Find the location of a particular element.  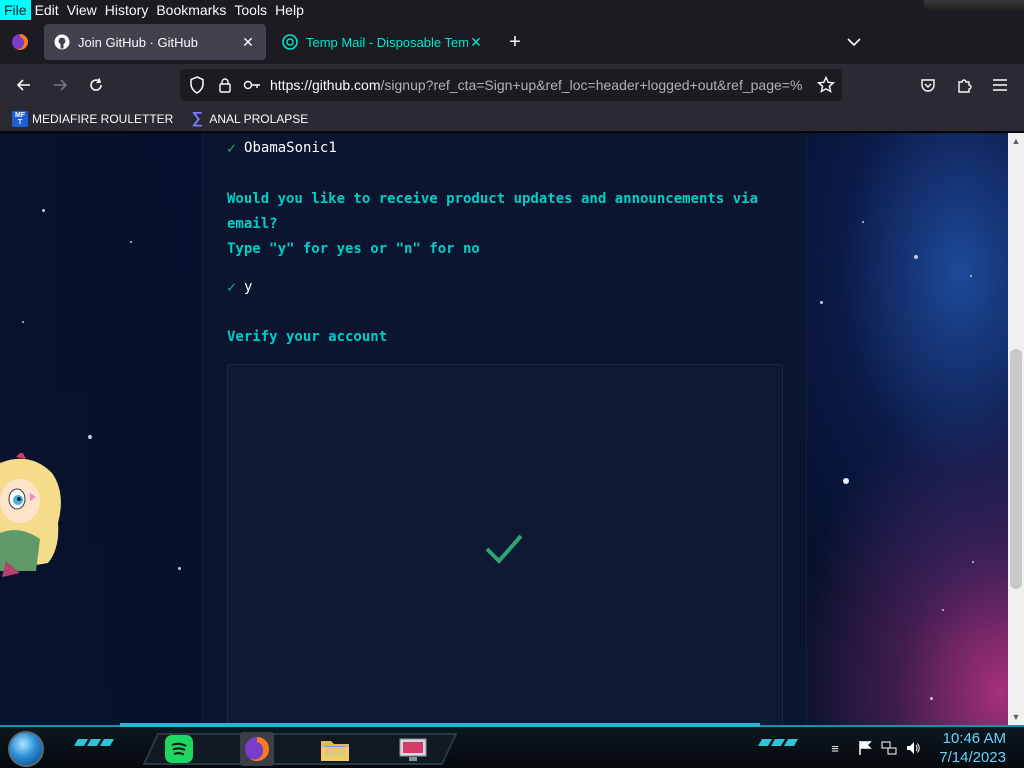

bookmark-second: ∑ ANAL PROLAPSE is located at coordinates (249, 118).